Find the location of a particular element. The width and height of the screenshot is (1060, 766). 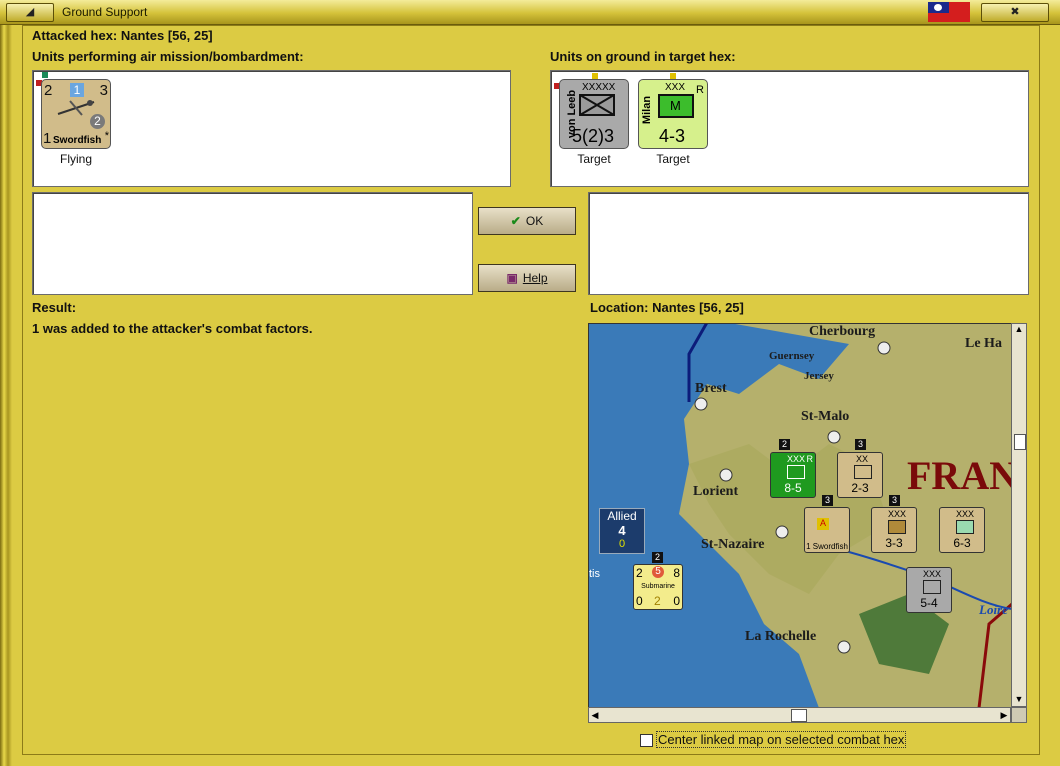

map-vertical-scrollbar: ▲ ▼ is located at coordinates (1019, 515).